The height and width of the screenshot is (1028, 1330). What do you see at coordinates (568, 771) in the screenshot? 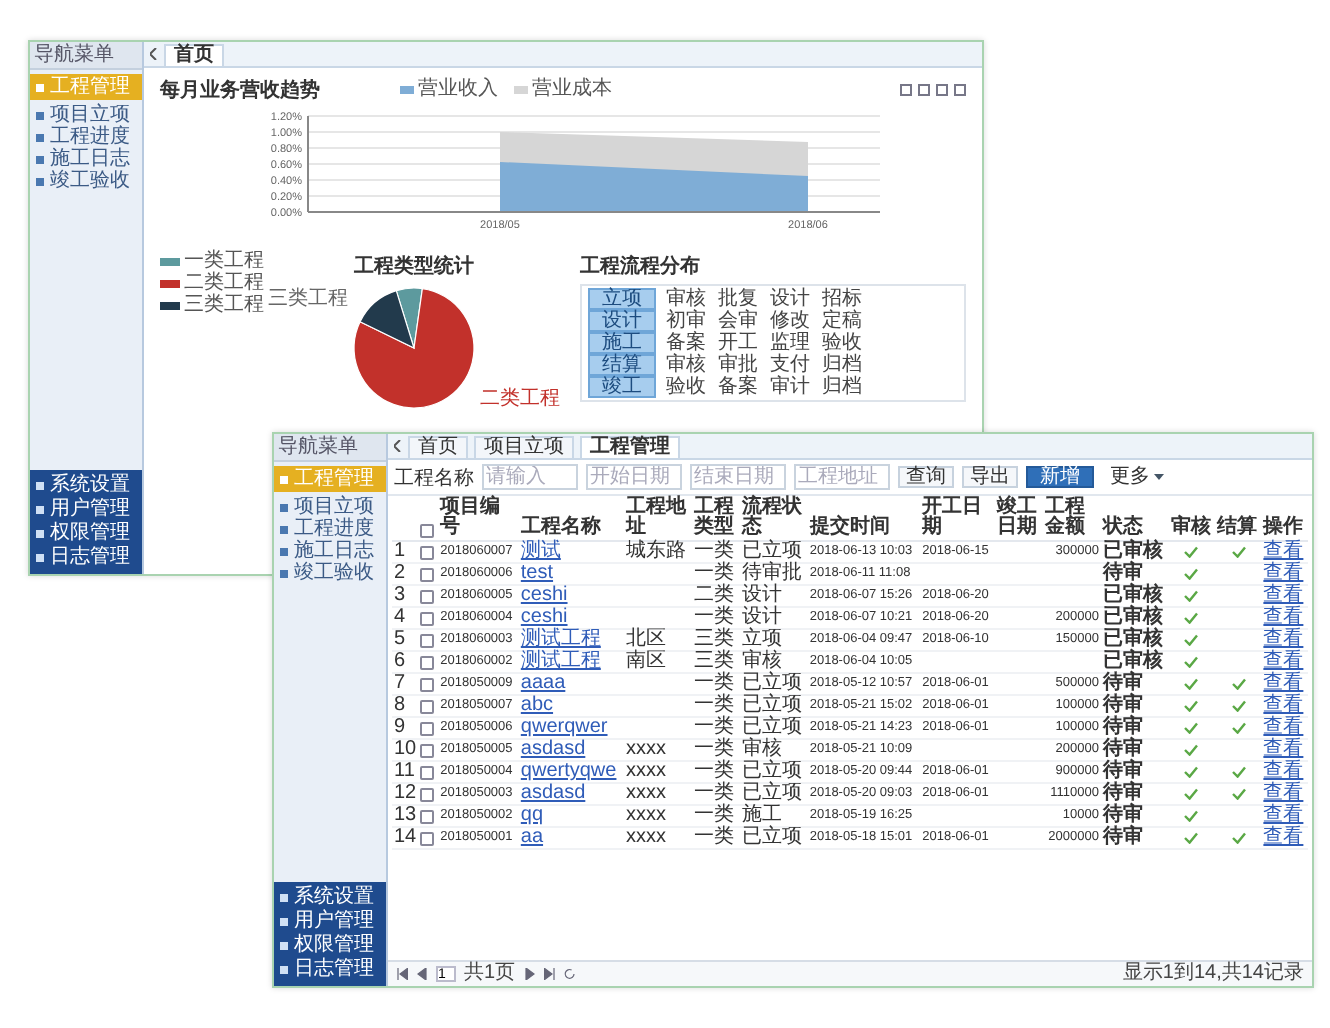
I see `link: qwertyqwe` at bounding box center [568, 771].